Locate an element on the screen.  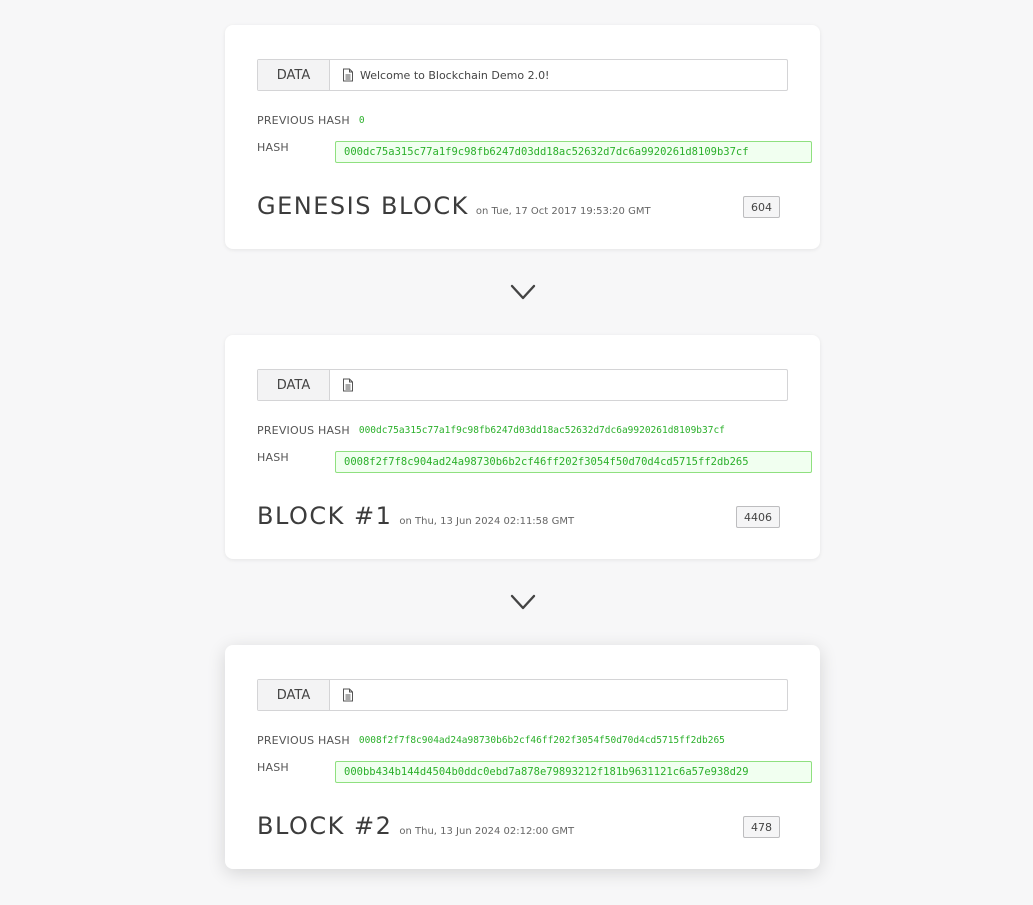
previous-hash-row: PREVIOUS HASH 0 is located at coordinates (311, 120).